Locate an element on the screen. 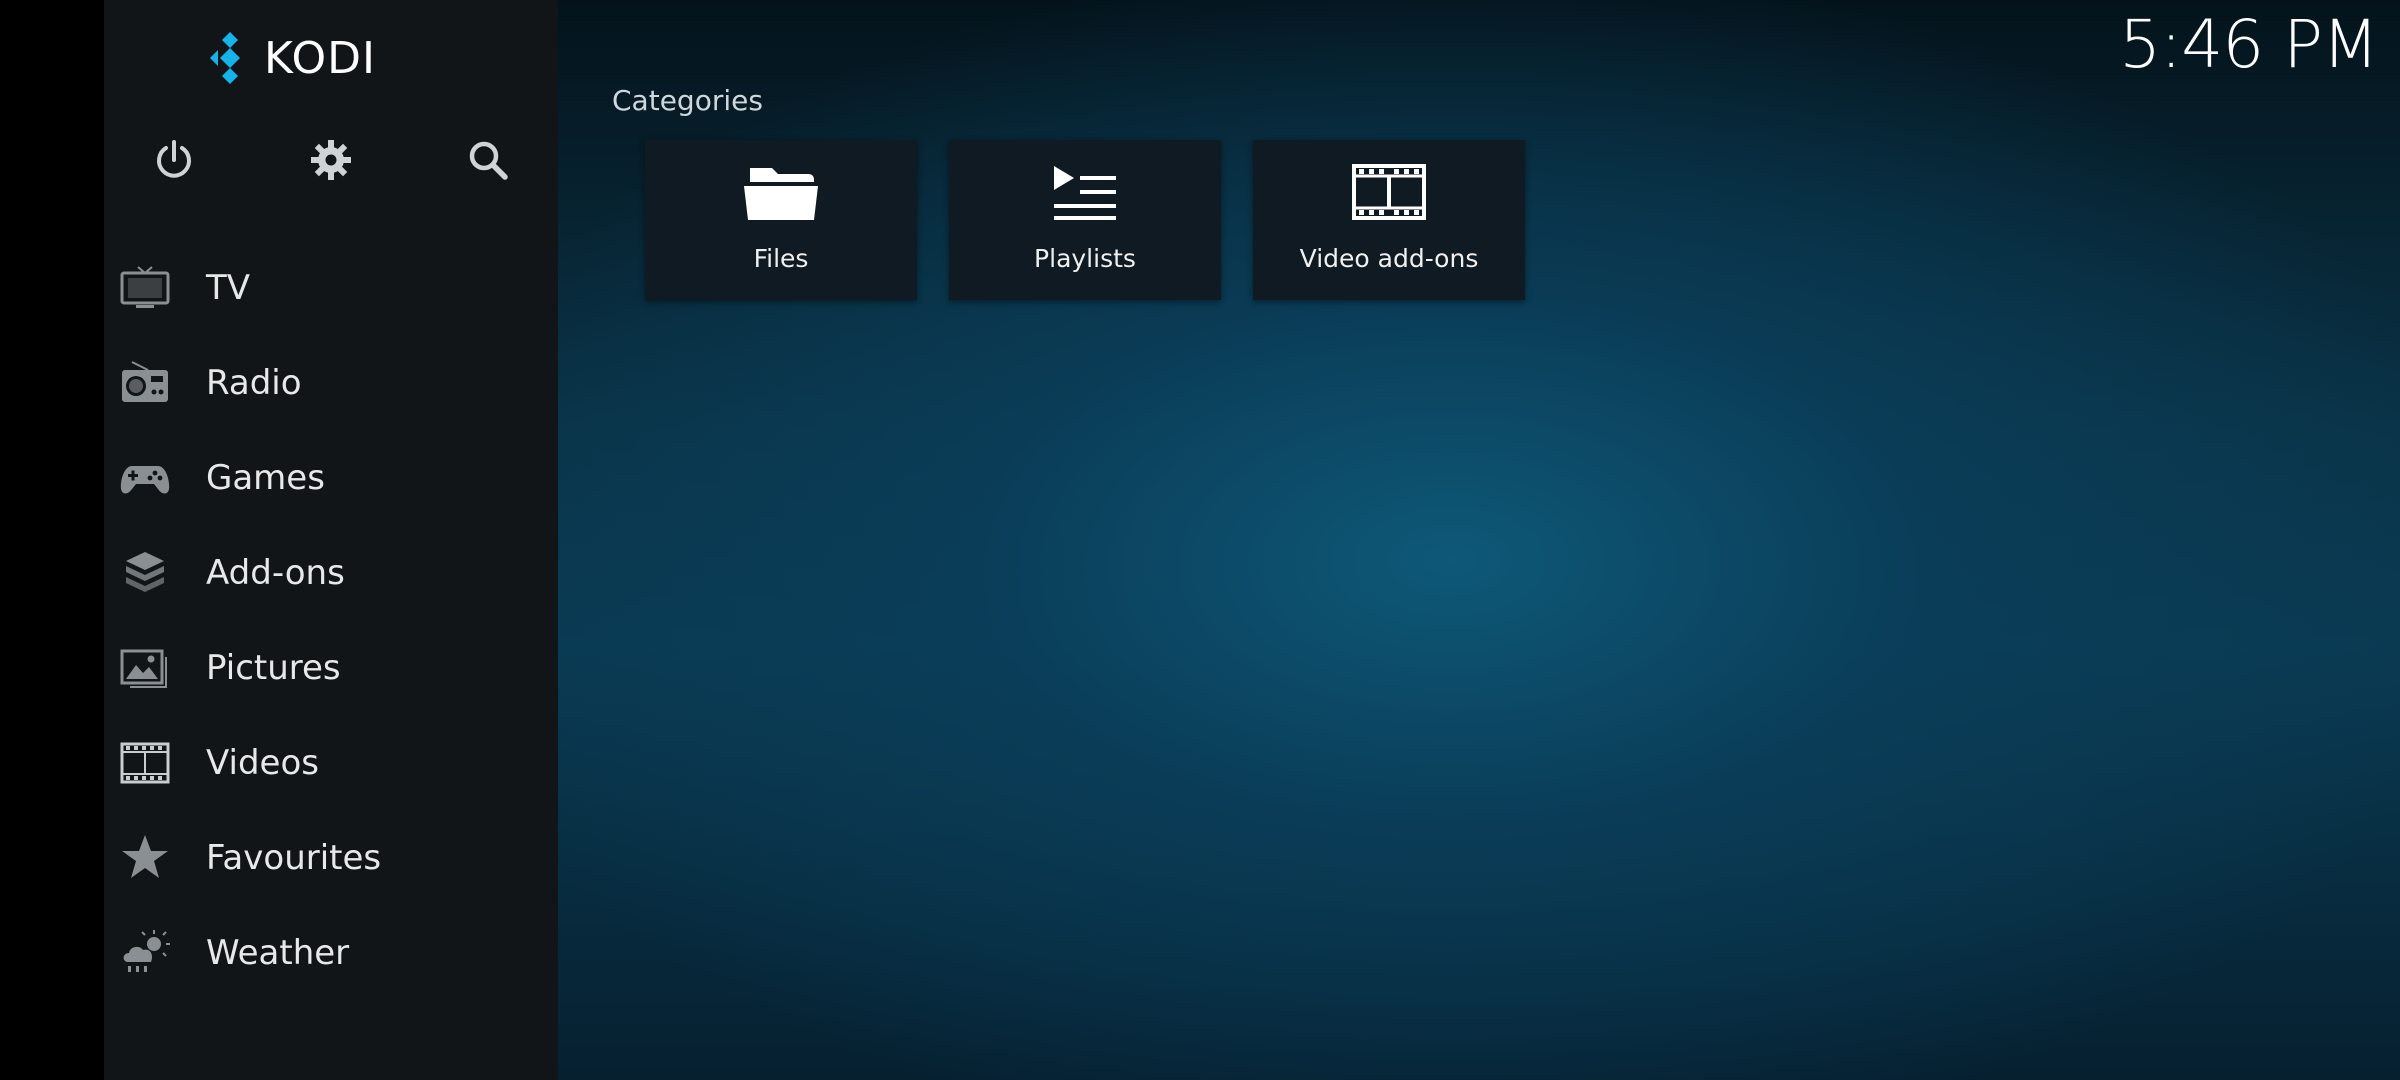 This screenshot has height=1080, width=2400. radio-icon is located at coordinates (145, 383).